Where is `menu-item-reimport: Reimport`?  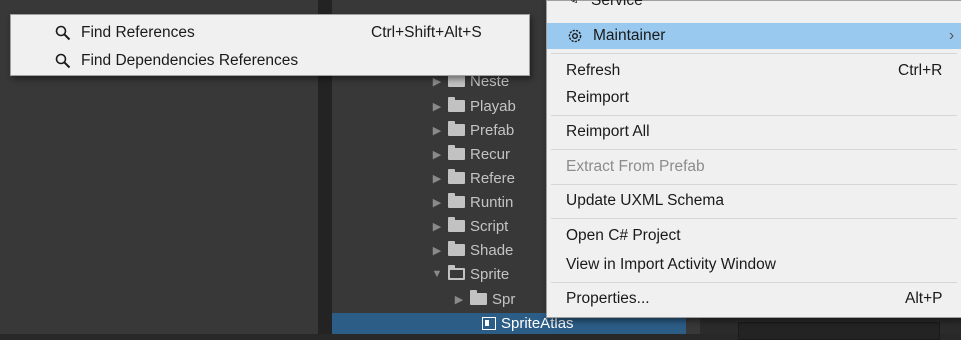 menu-item-reimport: Reimport is located at coordinates (754, 98).